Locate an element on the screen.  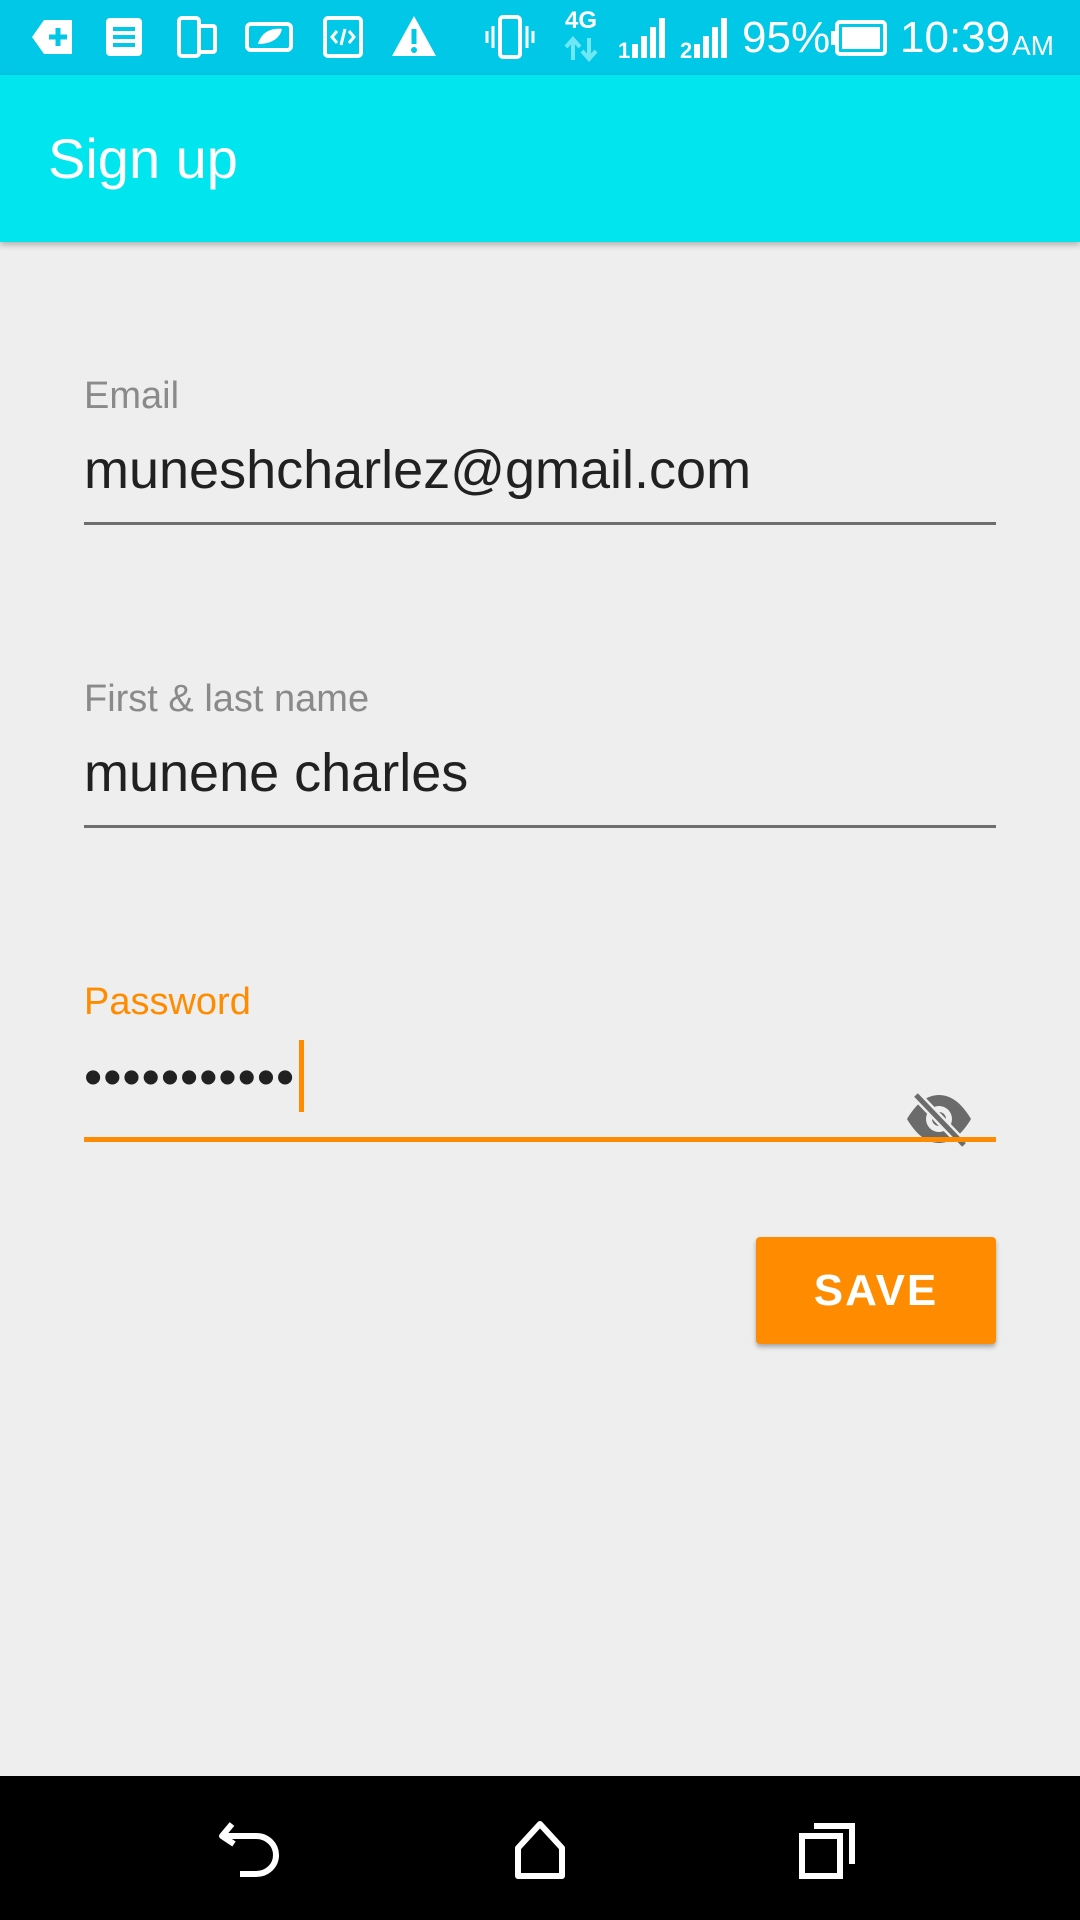
add-notification-icon is located at coordinates (52, 37).